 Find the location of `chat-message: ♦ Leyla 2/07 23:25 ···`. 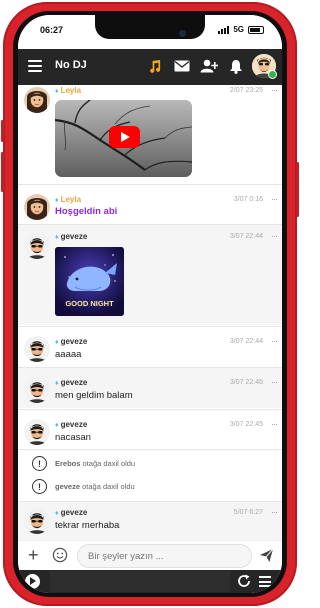

chat-message: ♦ Leyla 2/07 23:25 ··· is located at coordinates (150, 134).